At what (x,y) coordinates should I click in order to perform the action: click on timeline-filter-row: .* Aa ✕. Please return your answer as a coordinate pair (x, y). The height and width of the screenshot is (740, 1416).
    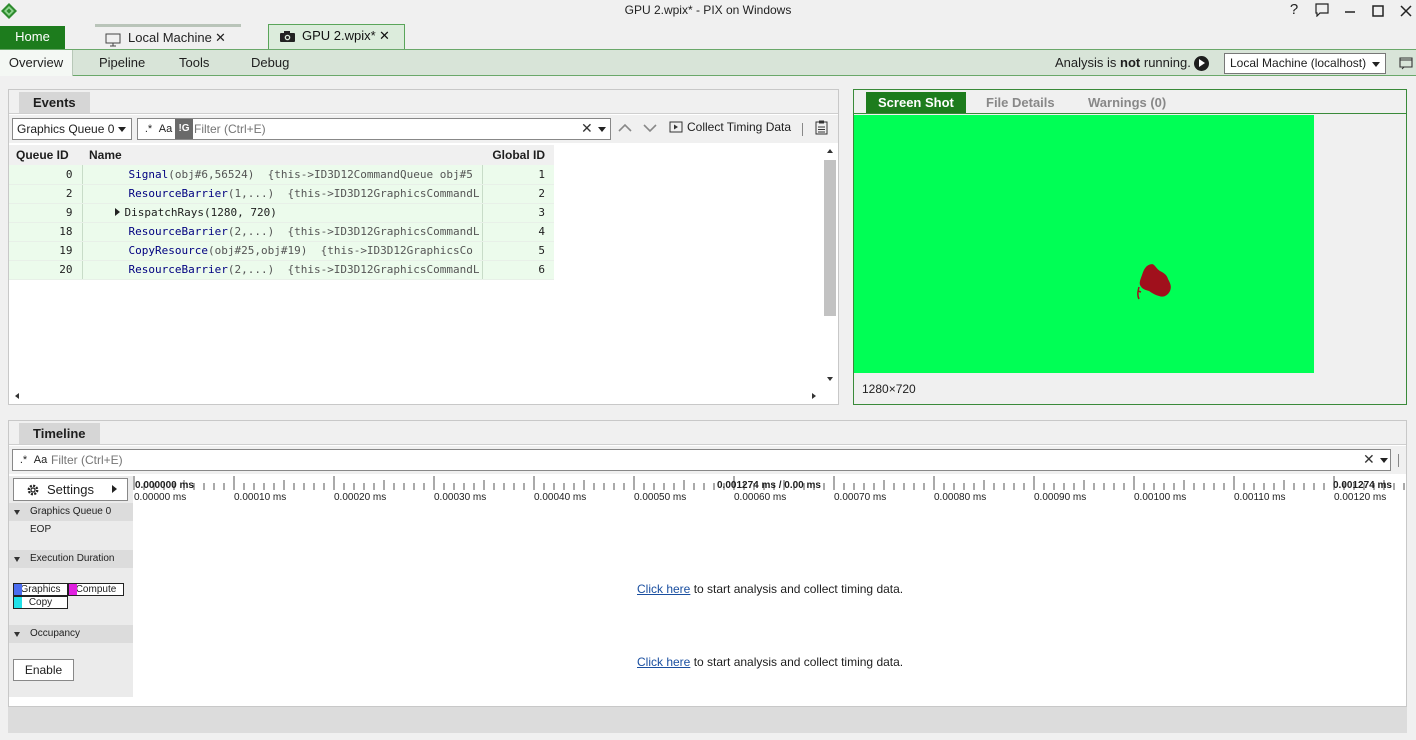
    Looking at the image, I should click on (707, 460).